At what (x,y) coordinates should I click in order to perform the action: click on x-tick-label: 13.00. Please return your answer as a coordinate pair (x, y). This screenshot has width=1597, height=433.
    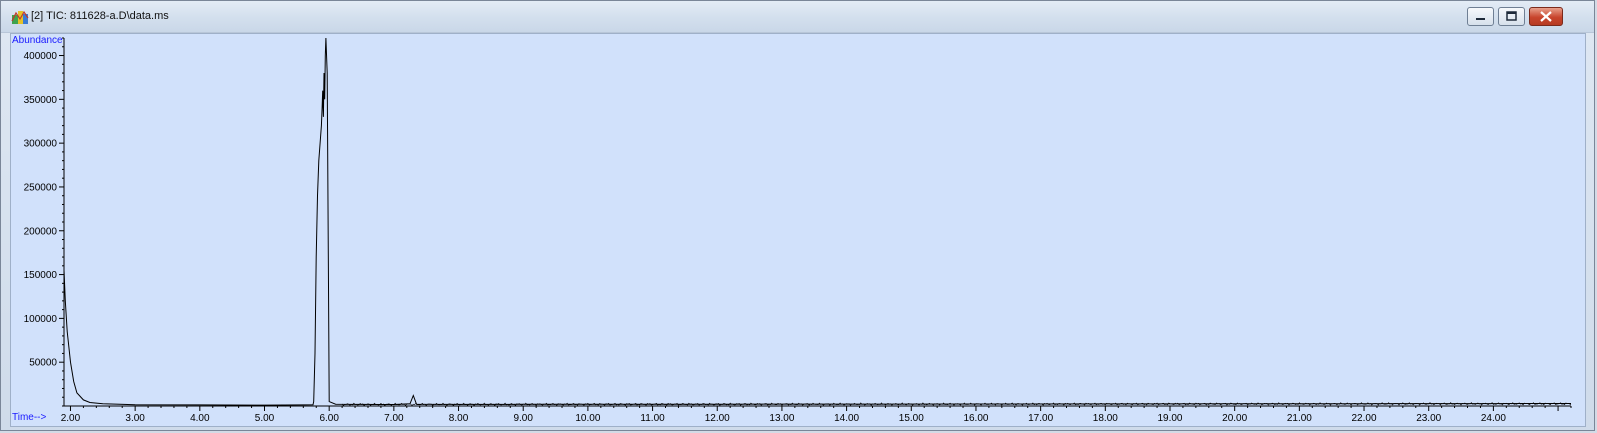
    Looking at the image, I should click on (781, 418).